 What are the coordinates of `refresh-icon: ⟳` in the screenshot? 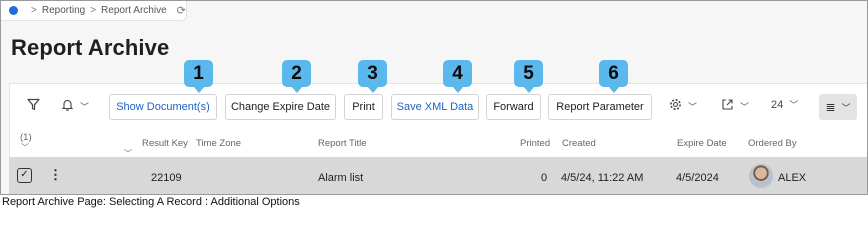 It's located at (181, 10).